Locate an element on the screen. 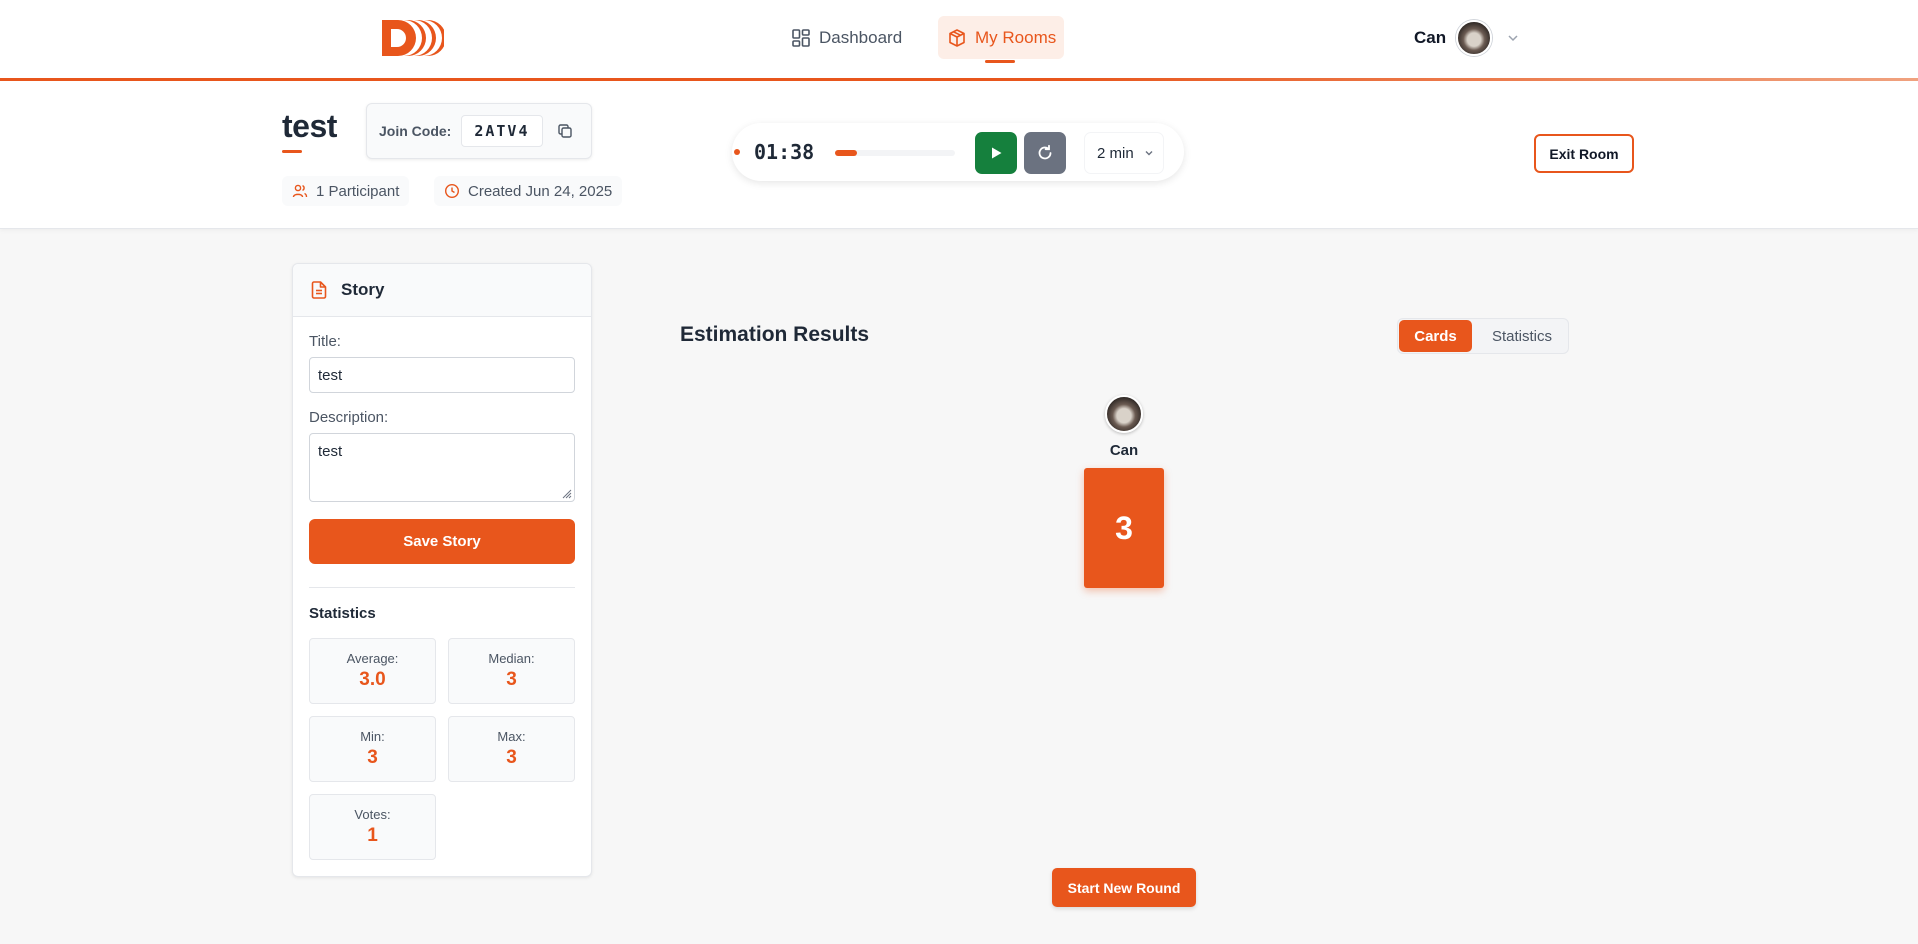 The image size is (1918, 944). vote-card: 3 is located at coordinates (1124, 528).